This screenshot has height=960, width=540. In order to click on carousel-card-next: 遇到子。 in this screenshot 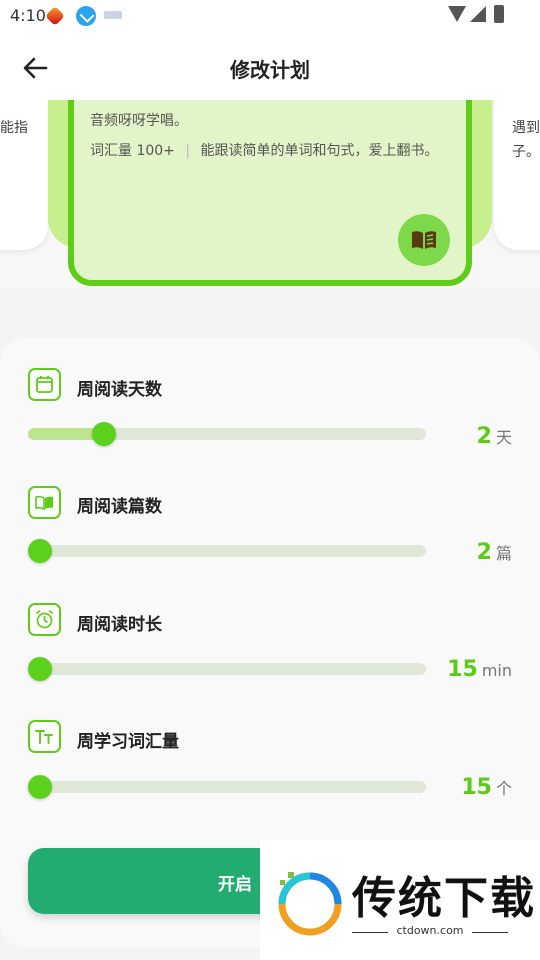, I will do `click(517, 175)`.